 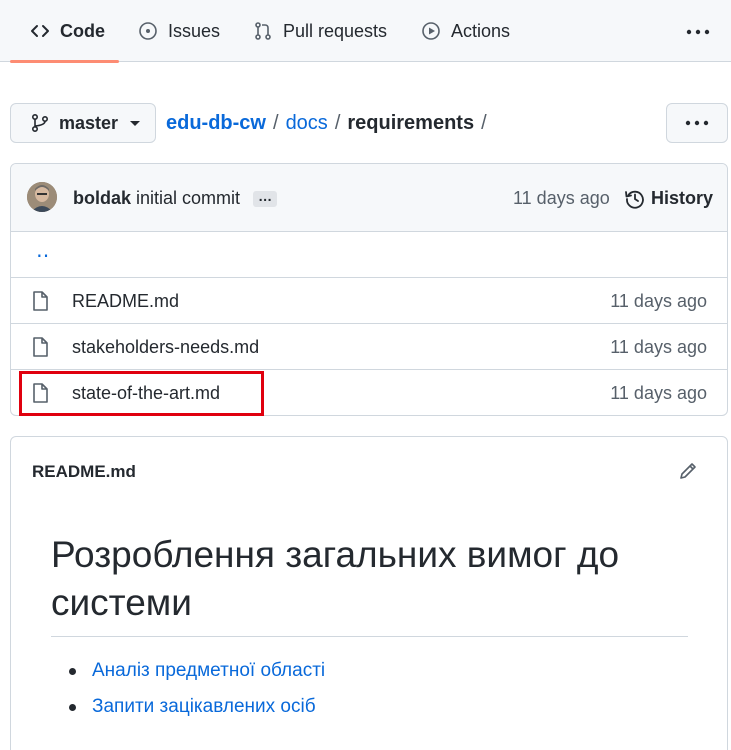 What do you see at coordinates (688, 471) in the screenshot?
I see `pencil-icon` at bounding box center [688, 471].